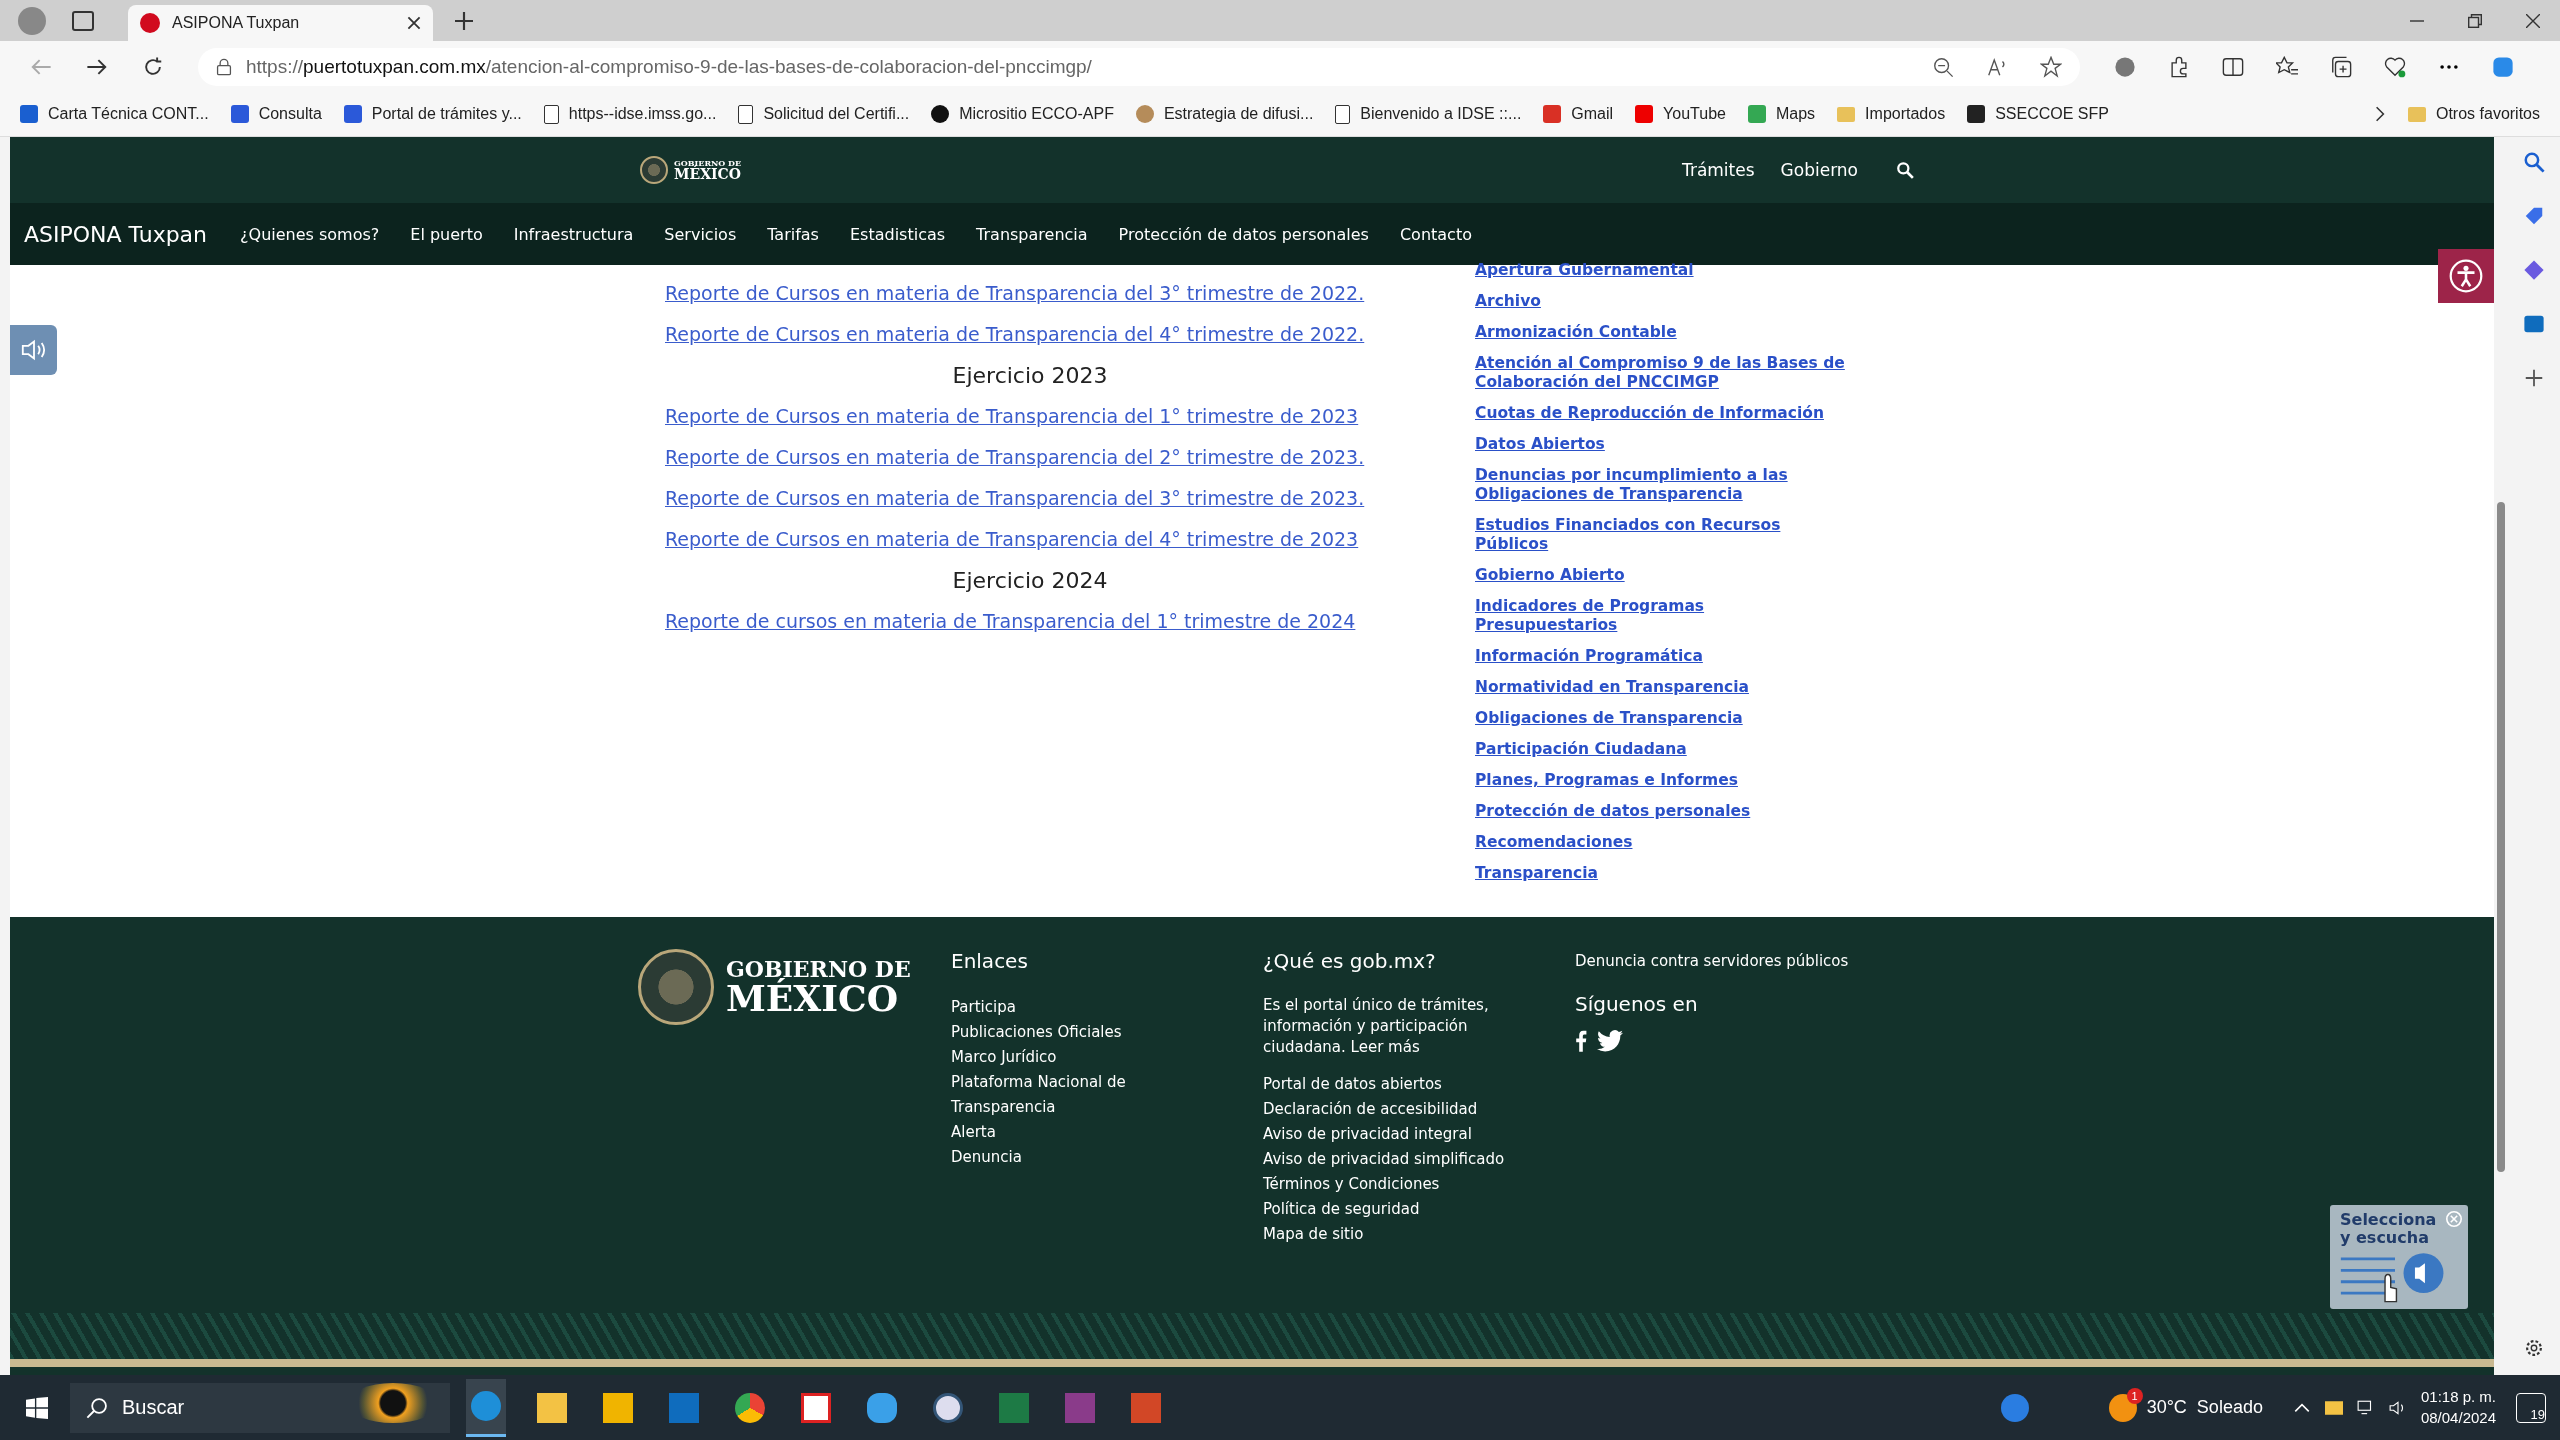 This screenshot has height=1440, width=2560. I want to click on header-link: Gobierno, so click(1819, 170).